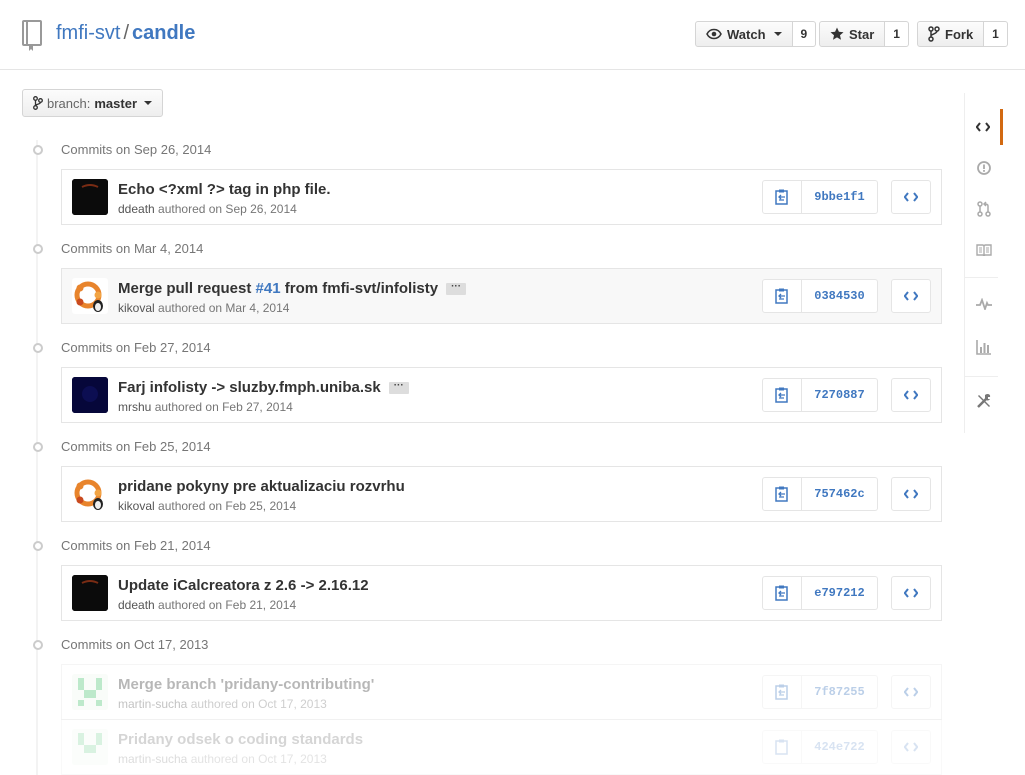  I want to click on issues-icon, so click(984, 168).